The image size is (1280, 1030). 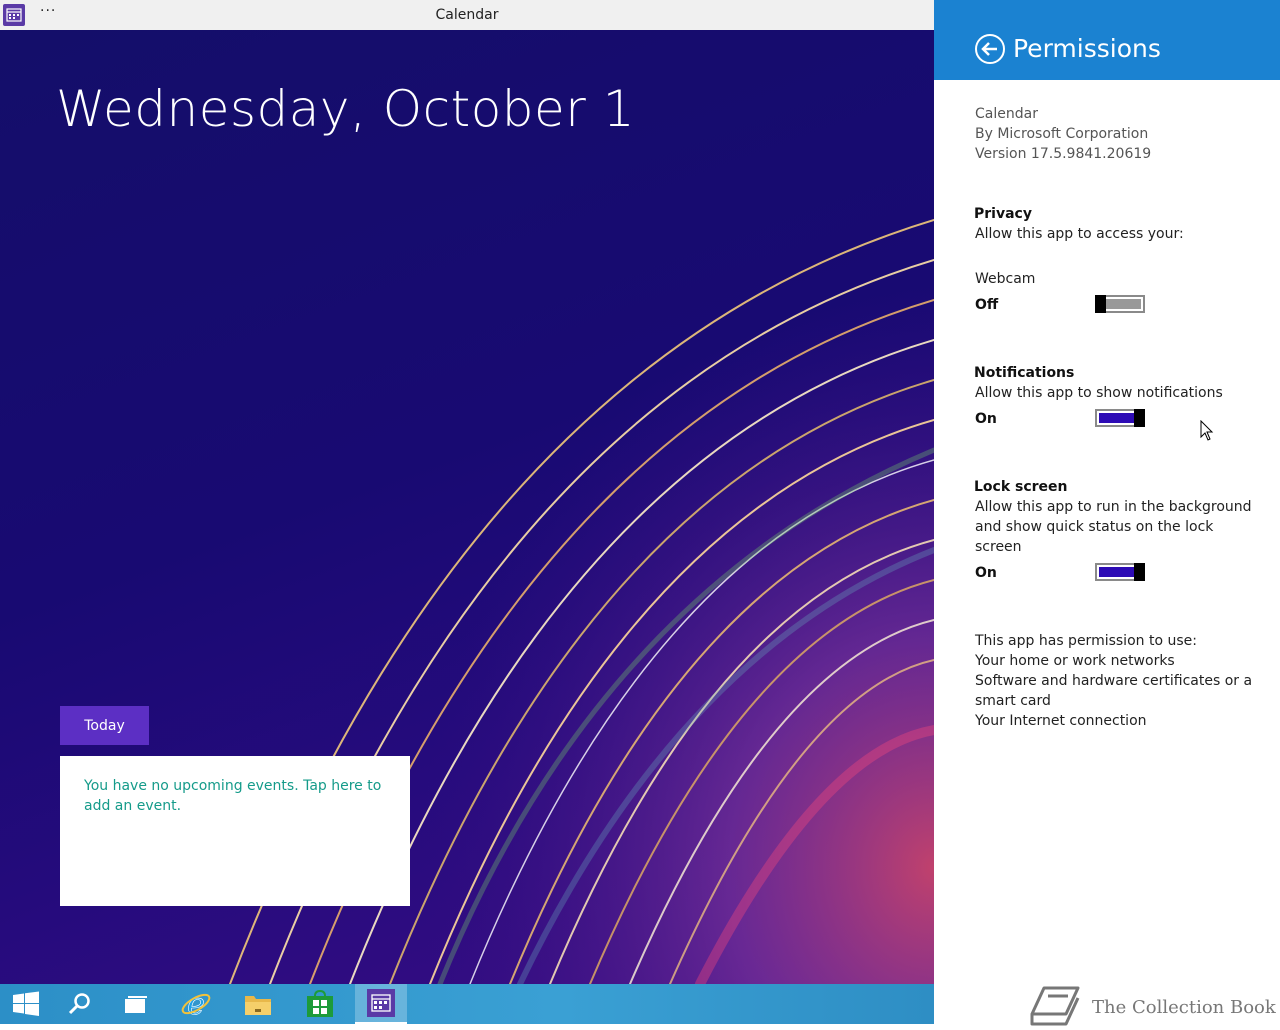 I want to click on webcam-state: Off, so click(x=987, y=305).